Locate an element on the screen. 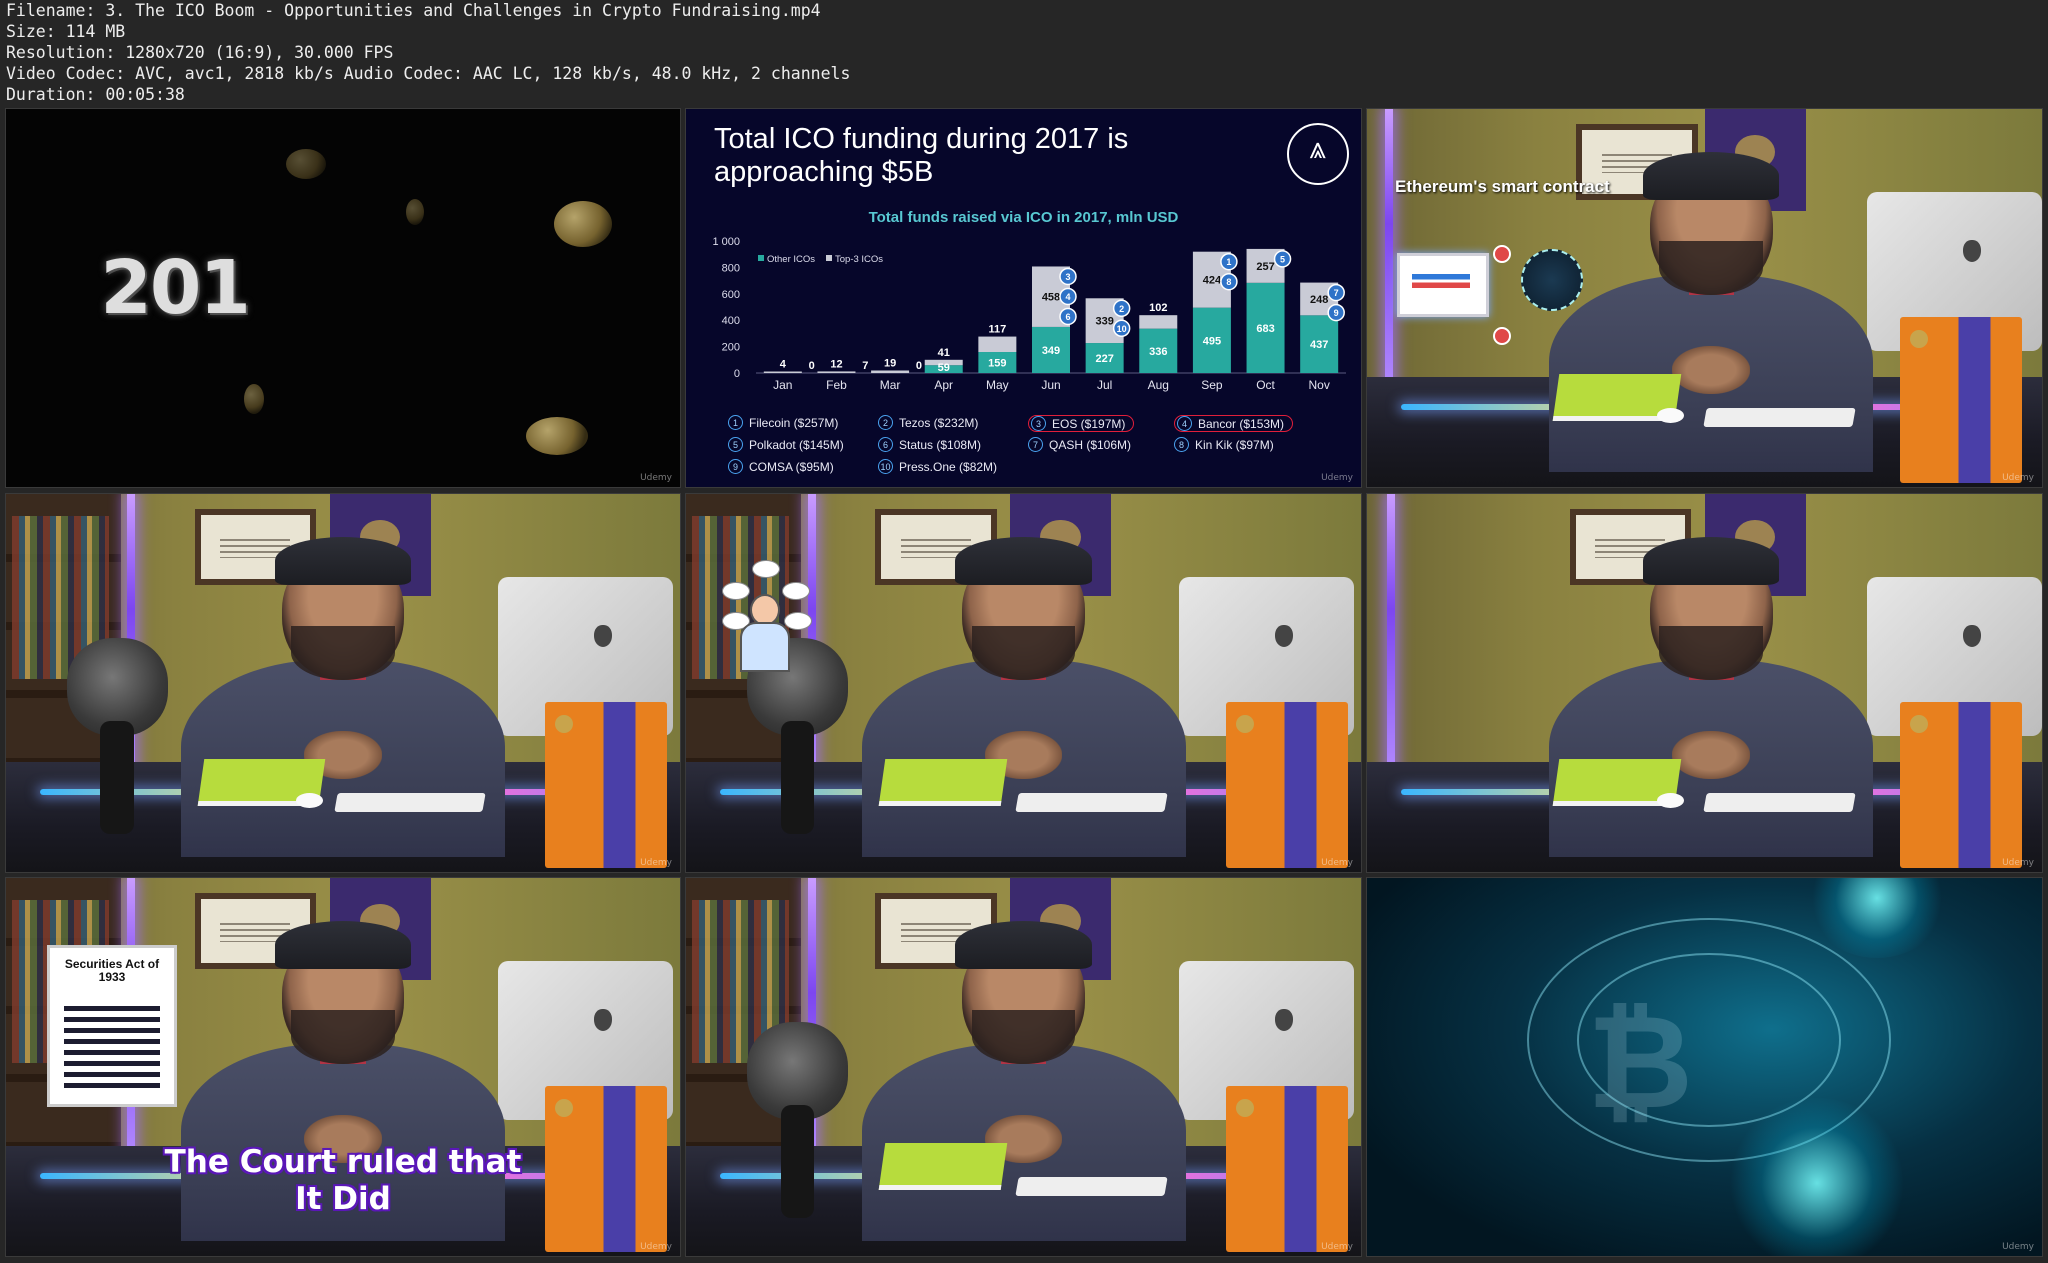  ico-marker-number: 10 is located at coordinates (1122, 329).